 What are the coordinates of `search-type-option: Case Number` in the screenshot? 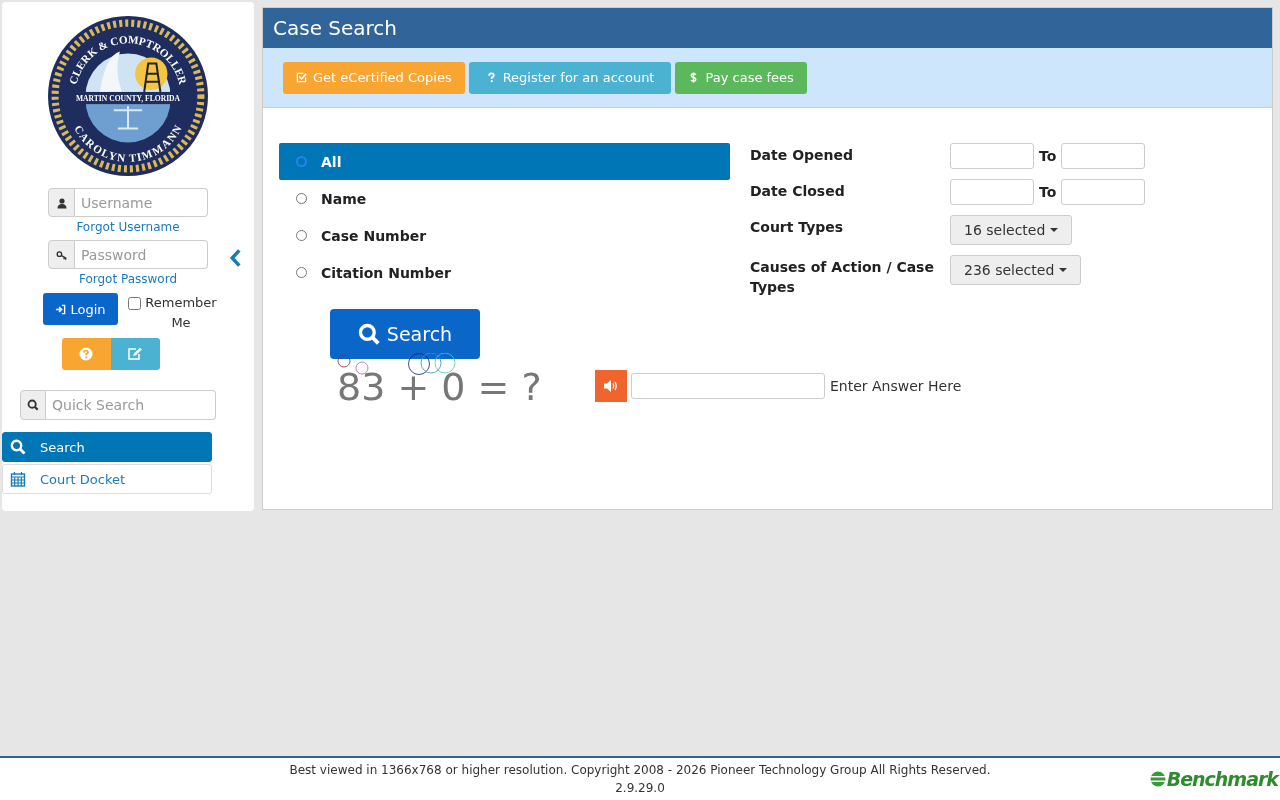 It's located at (504, 235).